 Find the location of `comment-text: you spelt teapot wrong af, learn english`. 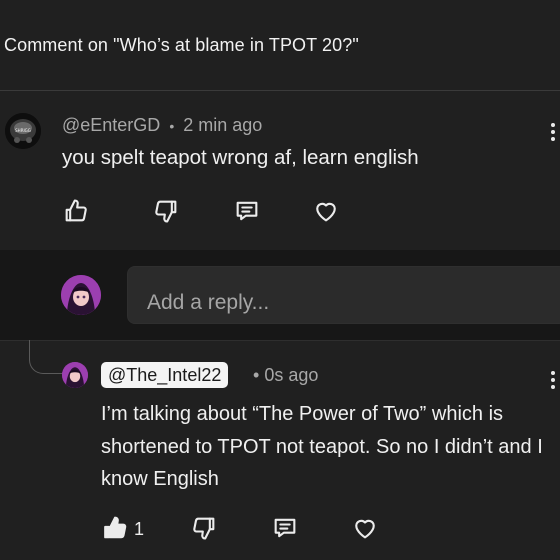

comment-text: you spelt teapot wrong af, learn english is located at coordinates (240, 157).